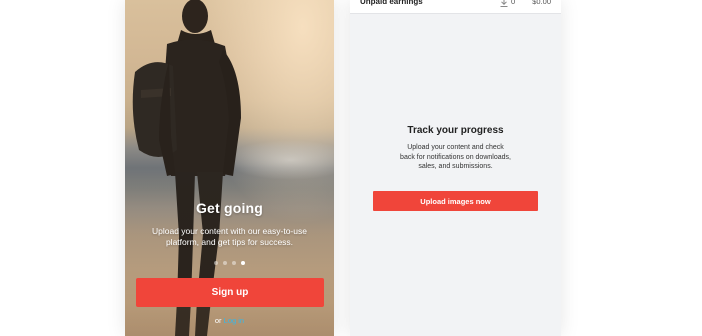  I want to click on pagination-dots, so click(229, 263).